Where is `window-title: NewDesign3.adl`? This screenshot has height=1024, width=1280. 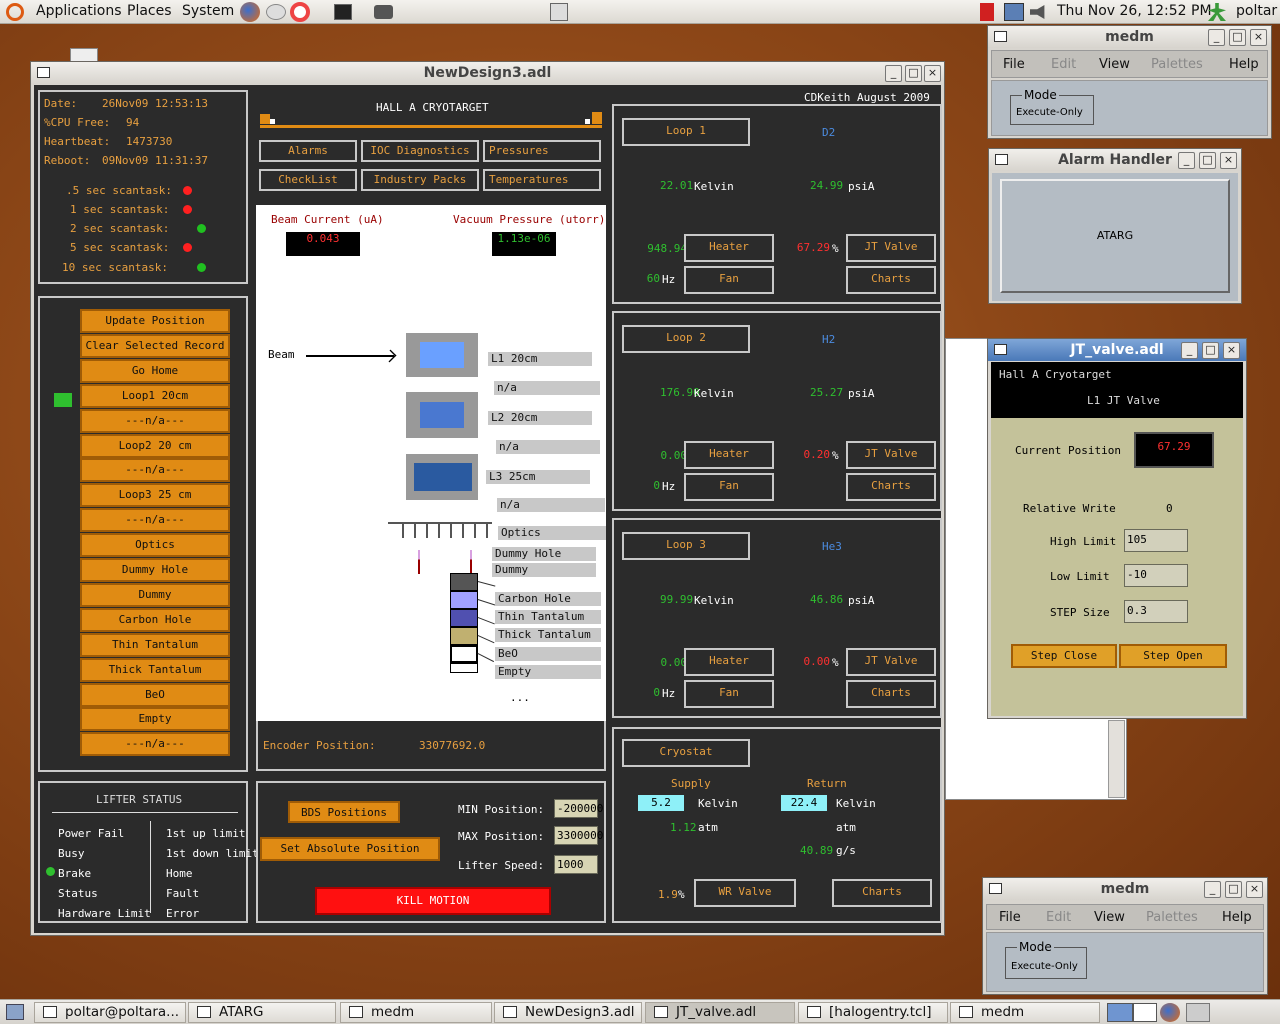 window-title: NewDesign3.adl is located at coordinates (487, 73).